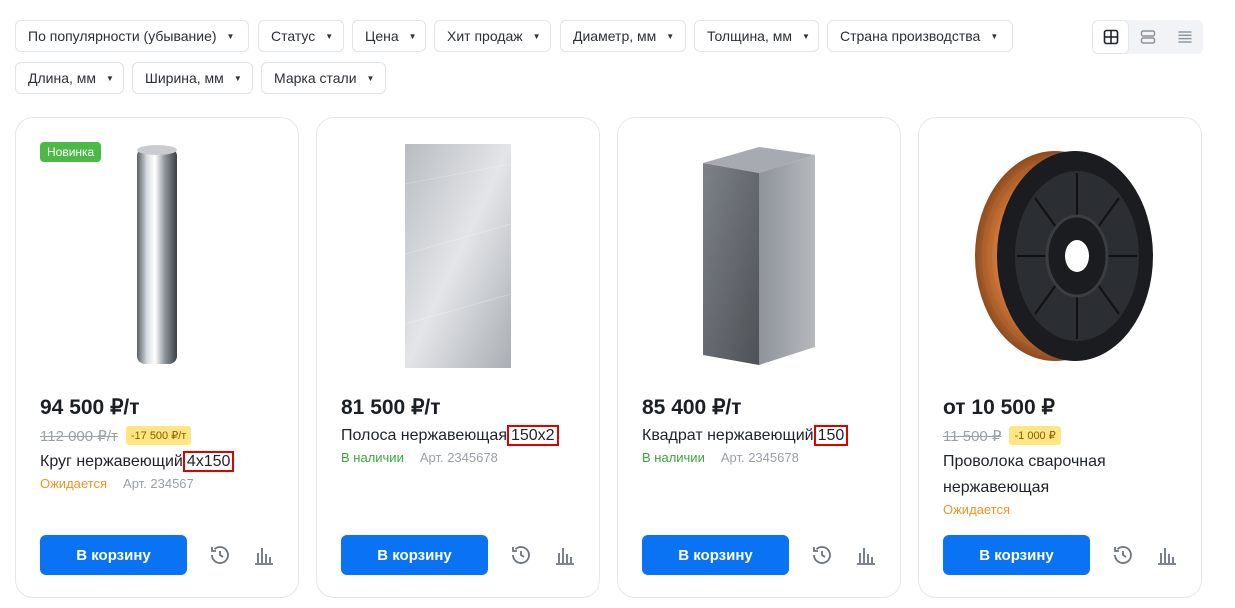  I want to click on sort-dropdown: По популярности (убывание) ▼, so click(132, 36).